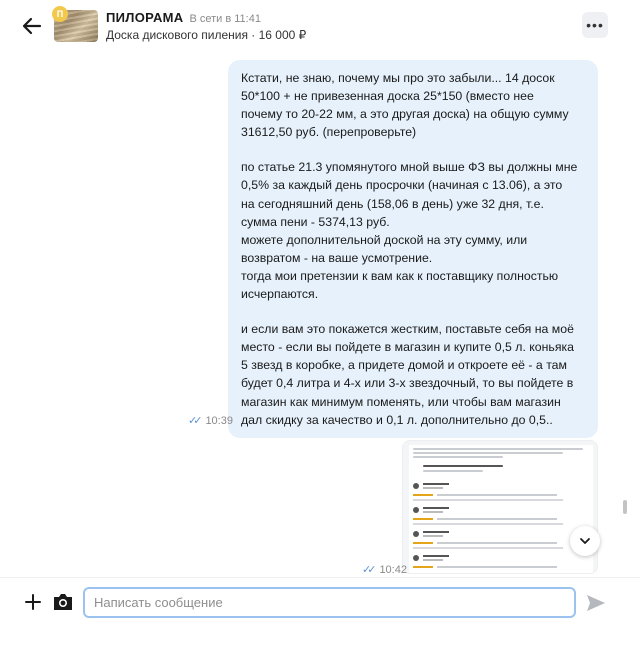 The image size is (640, 659). I want to click on attach-button, so click(33, 602).